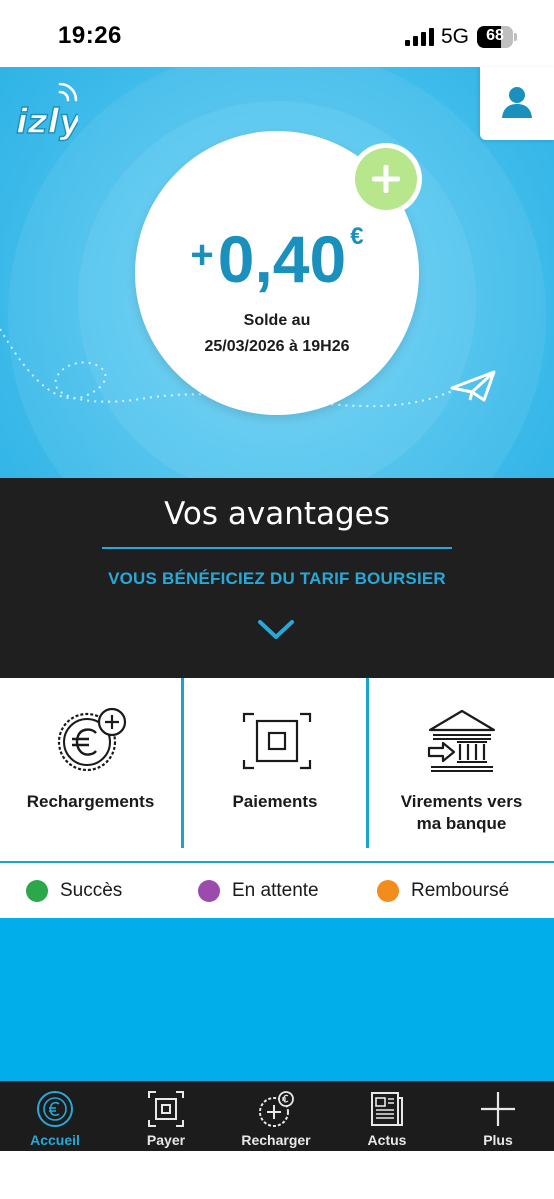 The width and height of the screenshot is (554, 1199). I want to click on balance-value: 0,40, so click(282, 259).